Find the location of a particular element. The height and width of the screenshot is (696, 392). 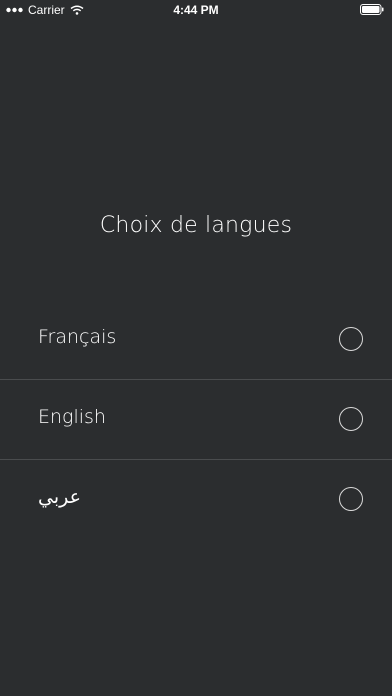

battery-icon is located at coordinates (372, 9).